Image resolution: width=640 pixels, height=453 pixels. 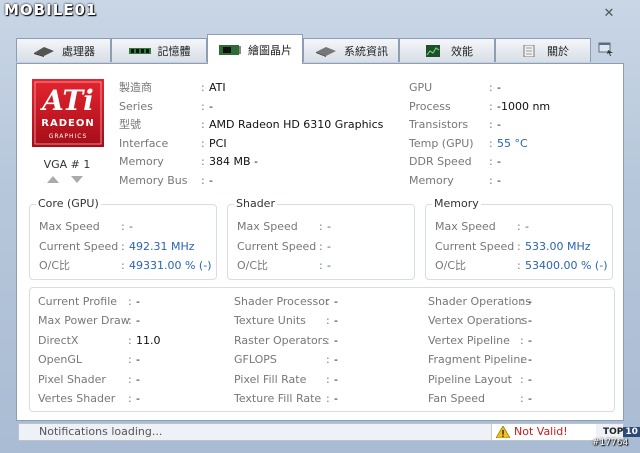 What do you see at coordinates (144, 143) in the screenshot?
I see `info-label: Interface` at bounding box center [144, 143].